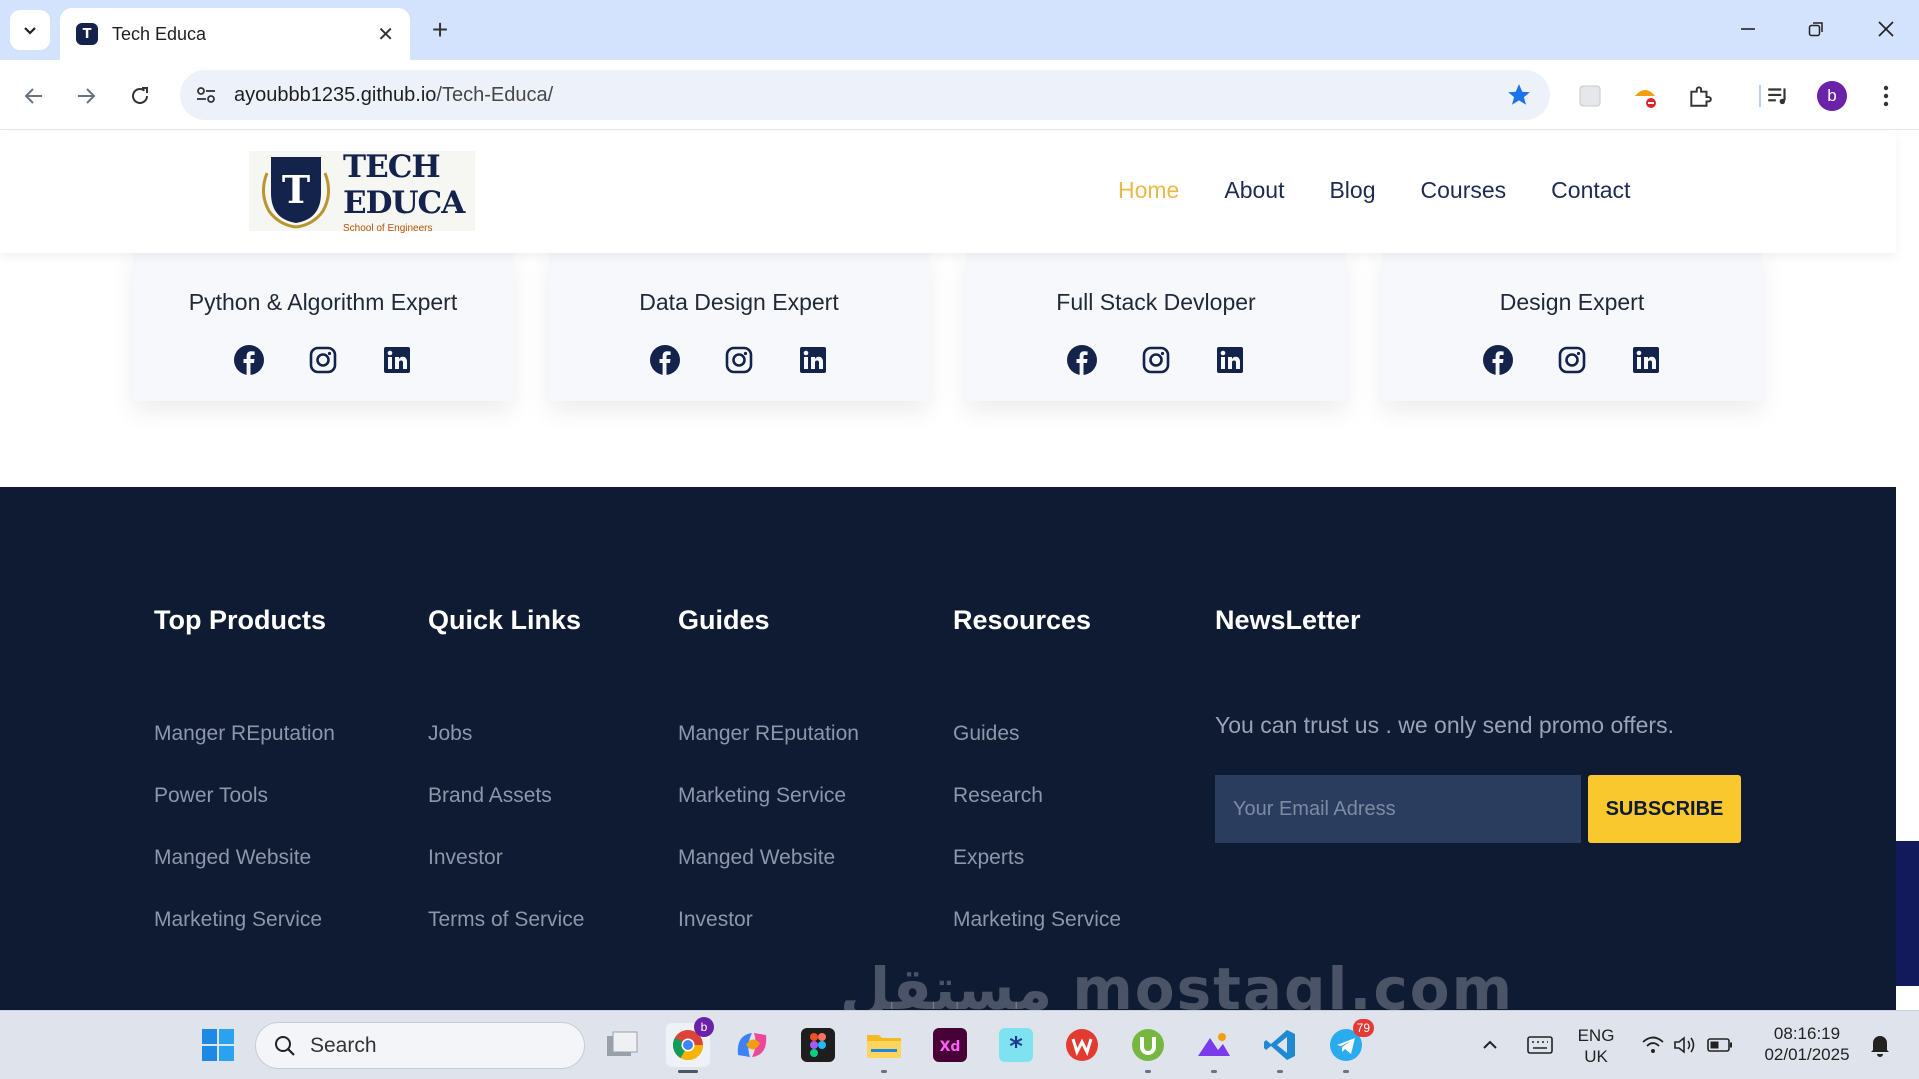 The image size is (1919, 1079). Describe the element at coordinates (206, 95) in the screenshot. I see `site-info-icon` at that location.